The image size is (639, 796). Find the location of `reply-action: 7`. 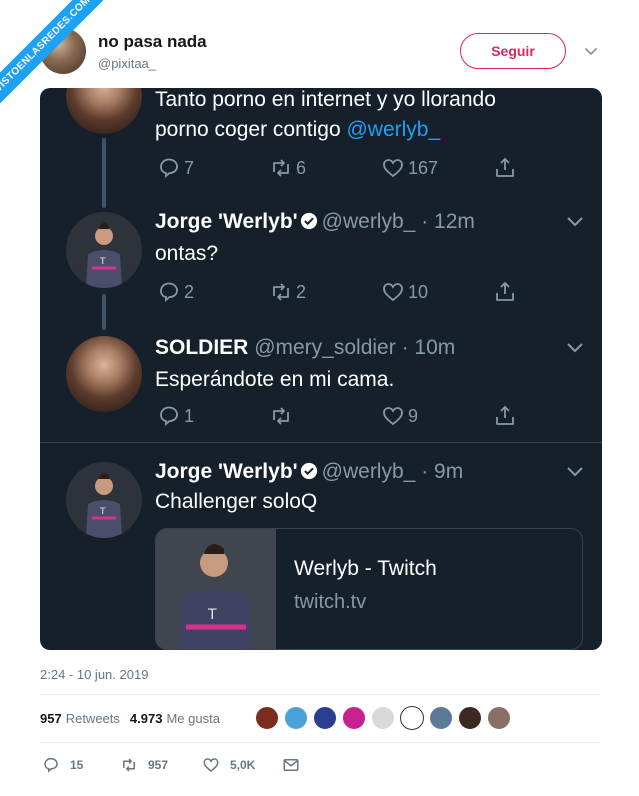

reply-action: 7 is located at coordinates (175, 168).